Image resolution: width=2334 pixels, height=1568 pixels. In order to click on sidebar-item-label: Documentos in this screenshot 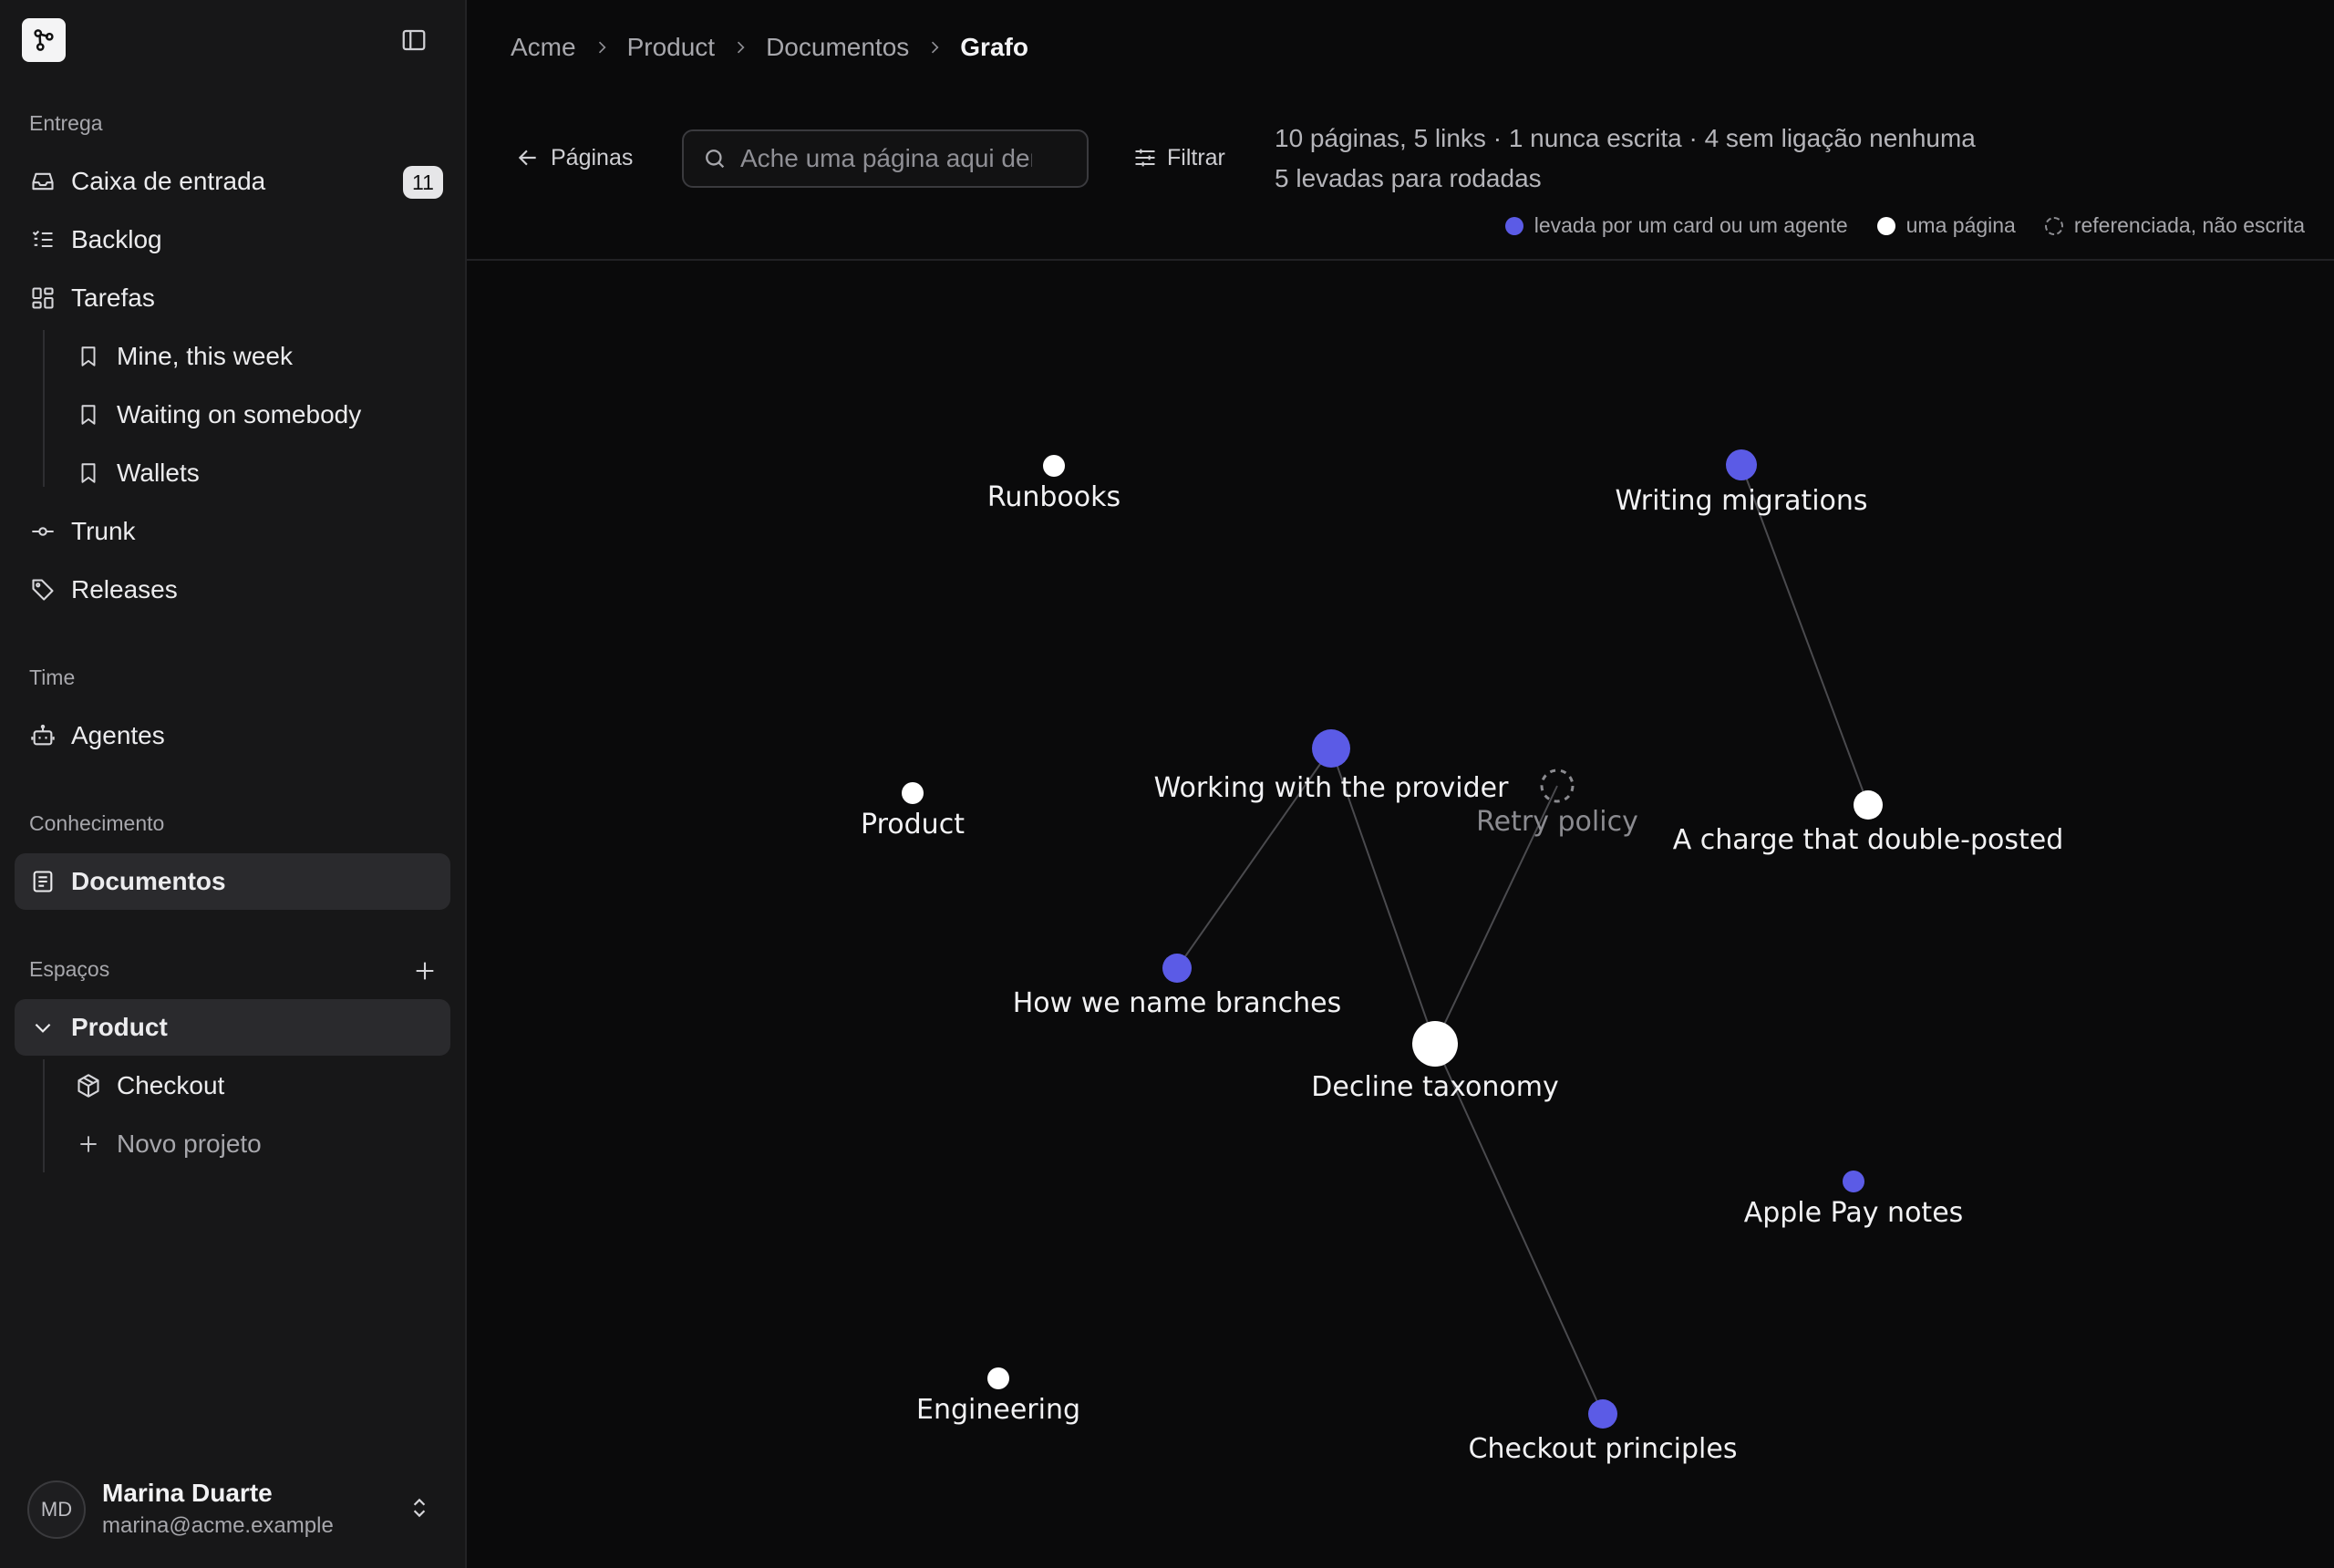, I will do `click(148, 881)`.